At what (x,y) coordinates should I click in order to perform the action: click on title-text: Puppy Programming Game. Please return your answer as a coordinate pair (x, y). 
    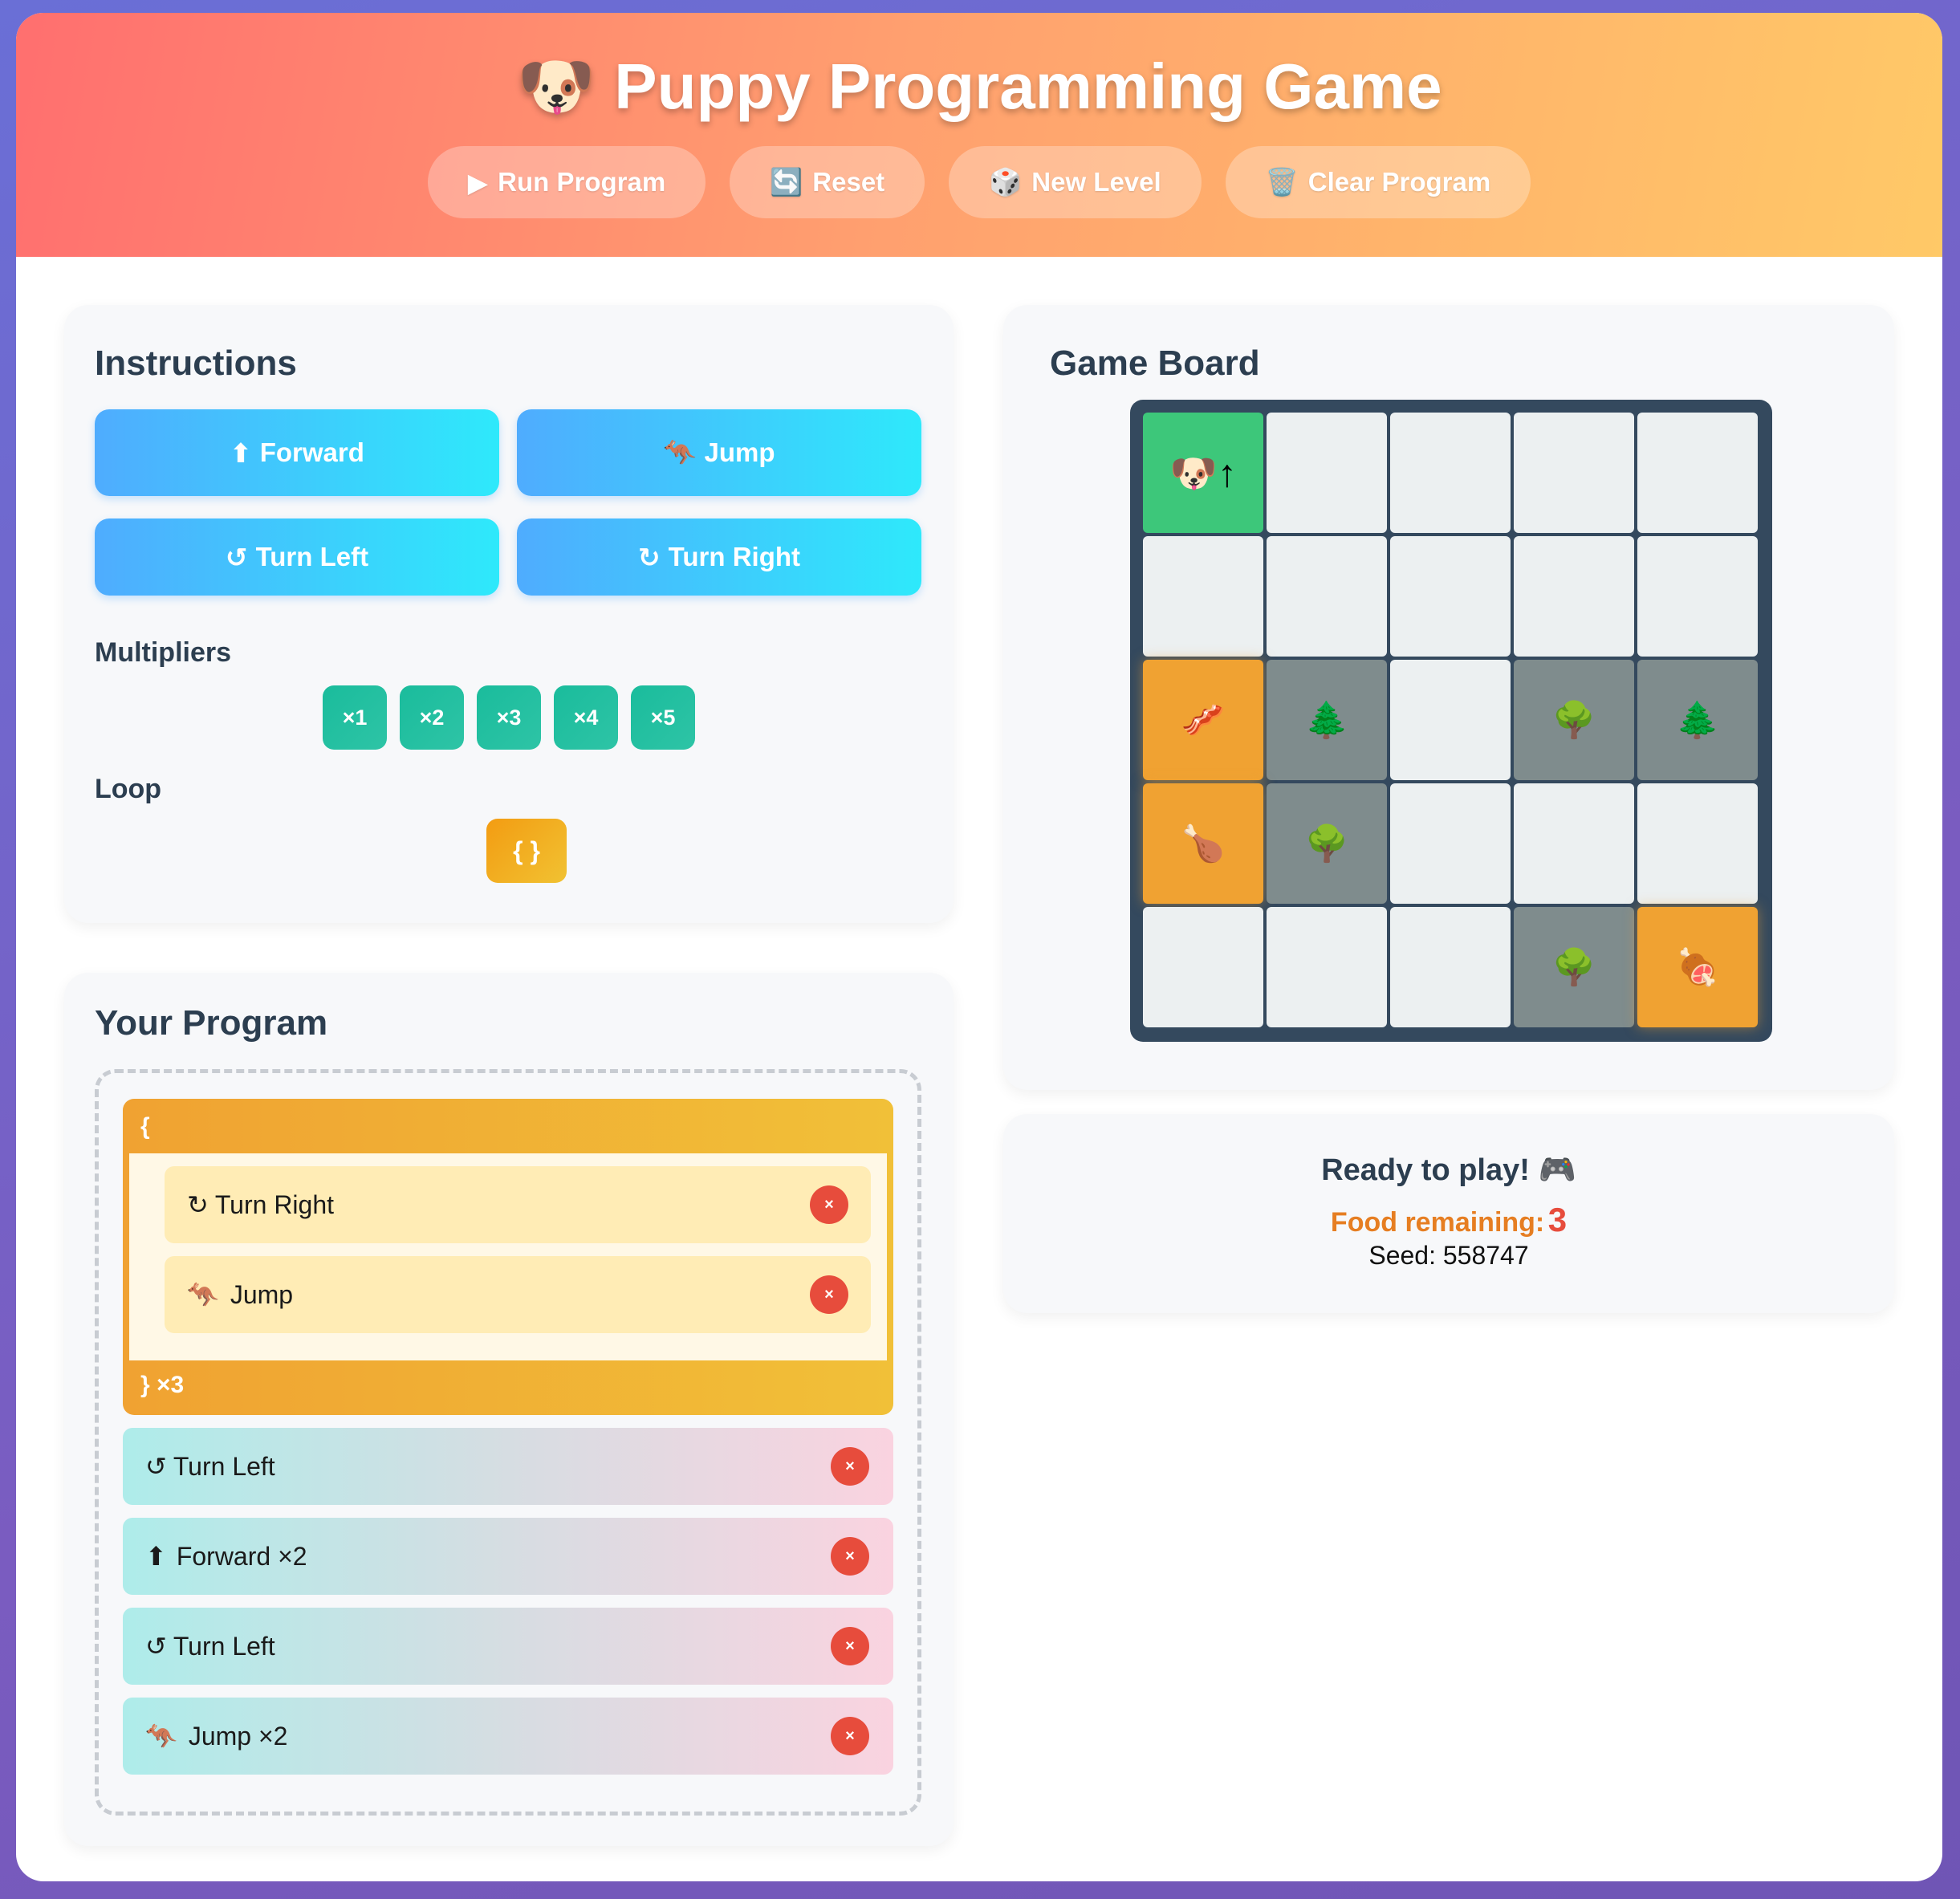
    Looking at the image, I should click on (1028, 86).